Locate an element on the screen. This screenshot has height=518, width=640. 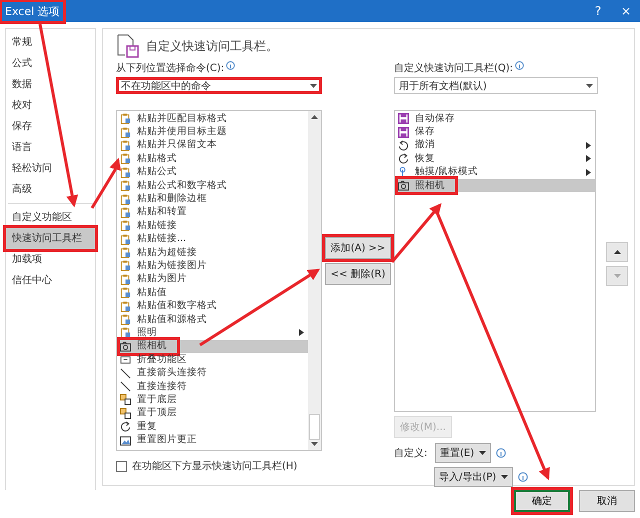
cancel-button: 取消 is located at coordinates (607, 501).